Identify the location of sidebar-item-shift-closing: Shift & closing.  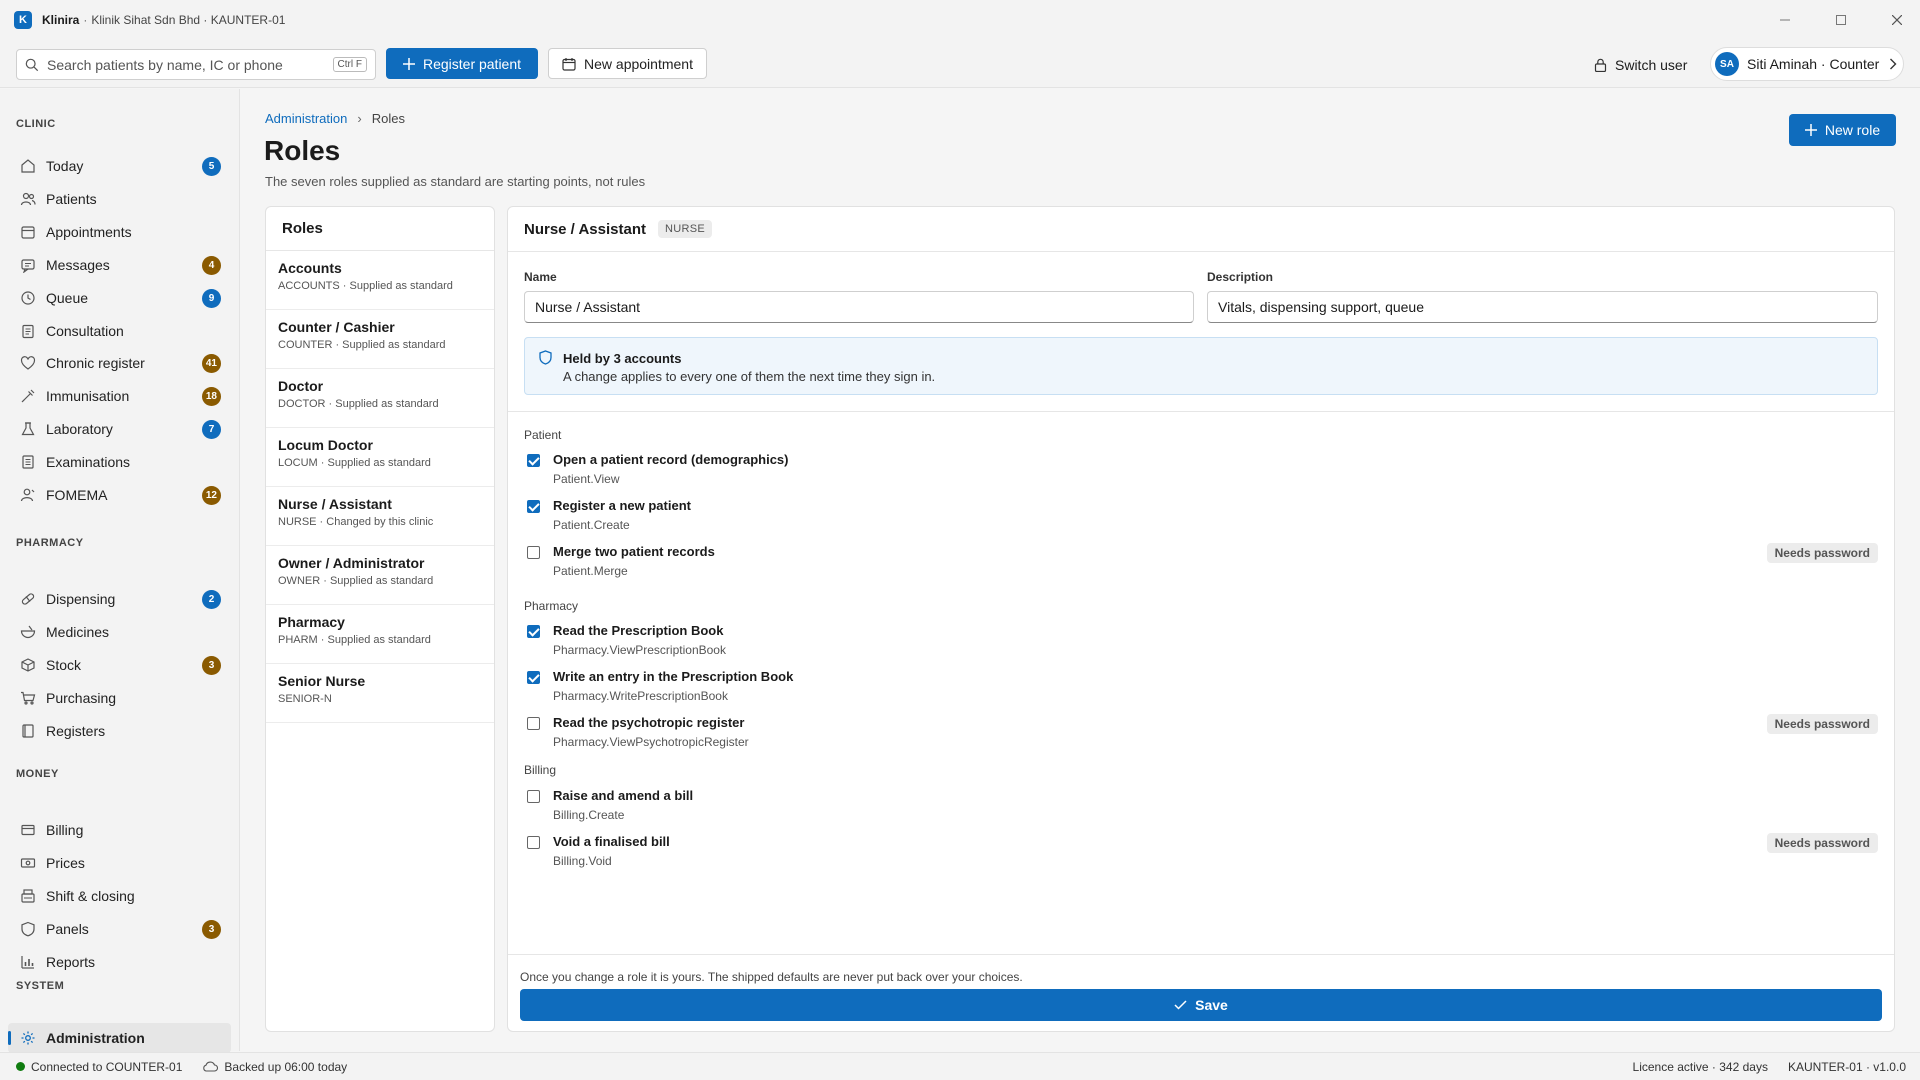
(119, 896).